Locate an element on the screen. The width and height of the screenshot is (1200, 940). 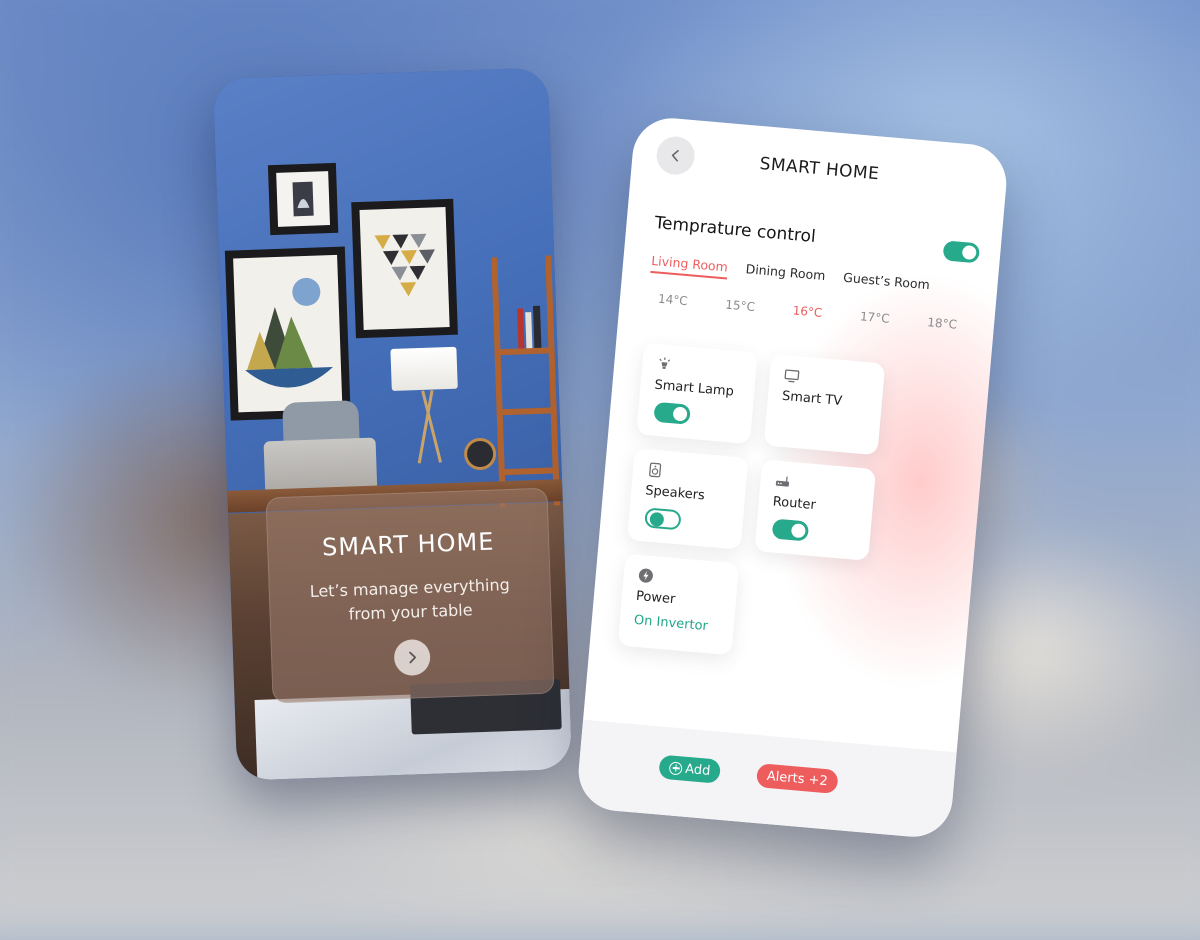
chevron-right-icon is located at coordinates (412, 657).